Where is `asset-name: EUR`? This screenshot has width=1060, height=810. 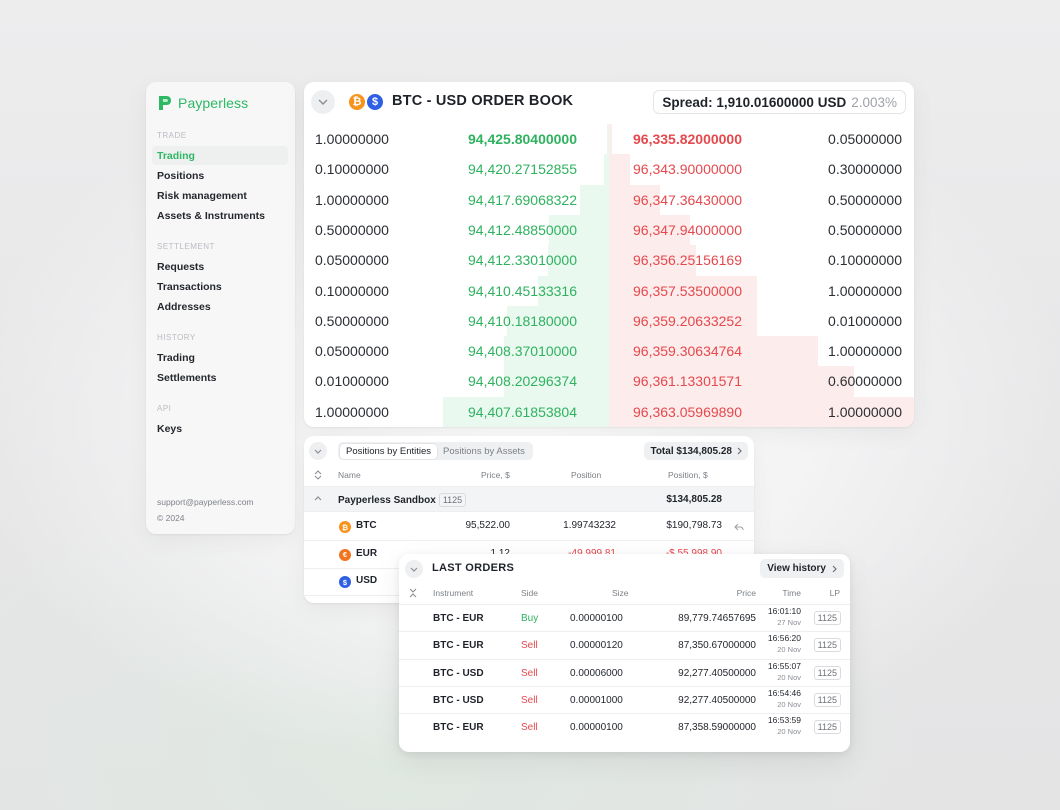 asset-name: EUR is located at coordinates (367, 553).